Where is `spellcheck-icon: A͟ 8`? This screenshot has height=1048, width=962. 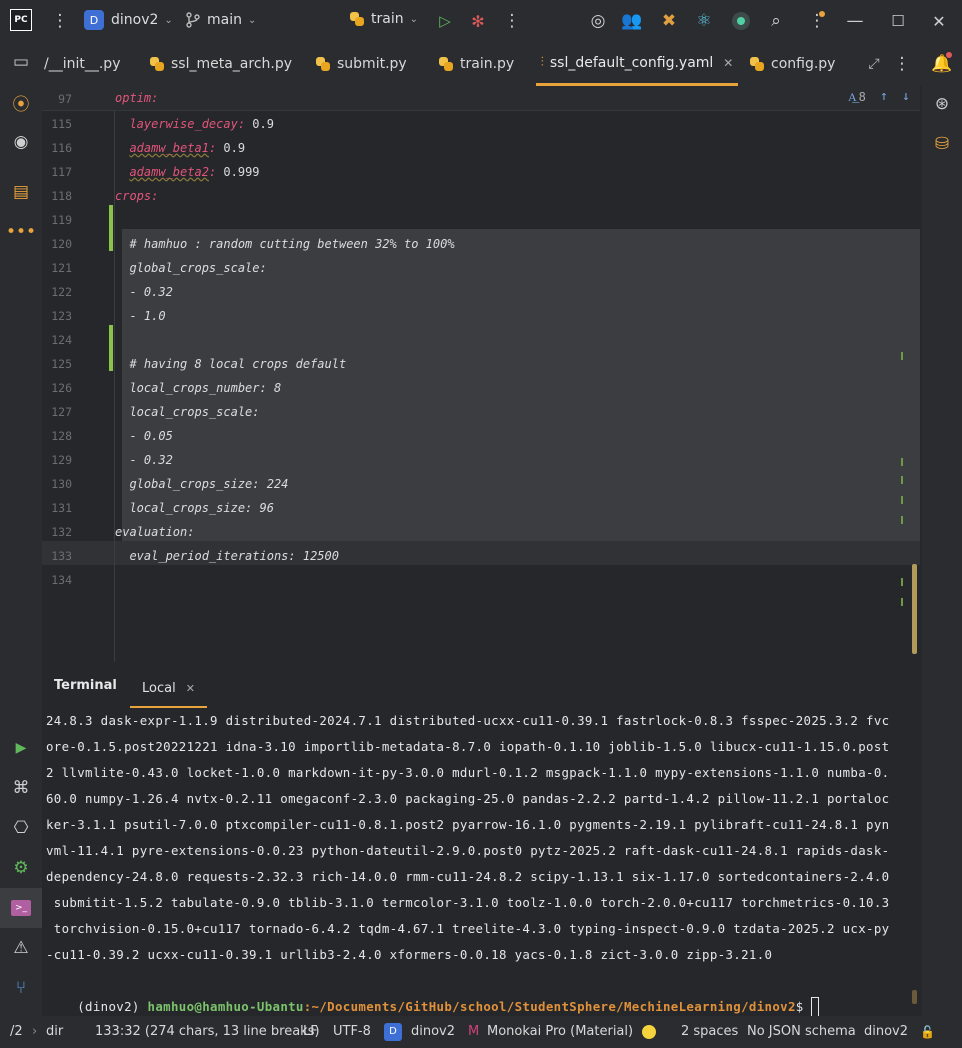 spellcheck-icon: A͟ 8 is located at coordinates (857, 97).